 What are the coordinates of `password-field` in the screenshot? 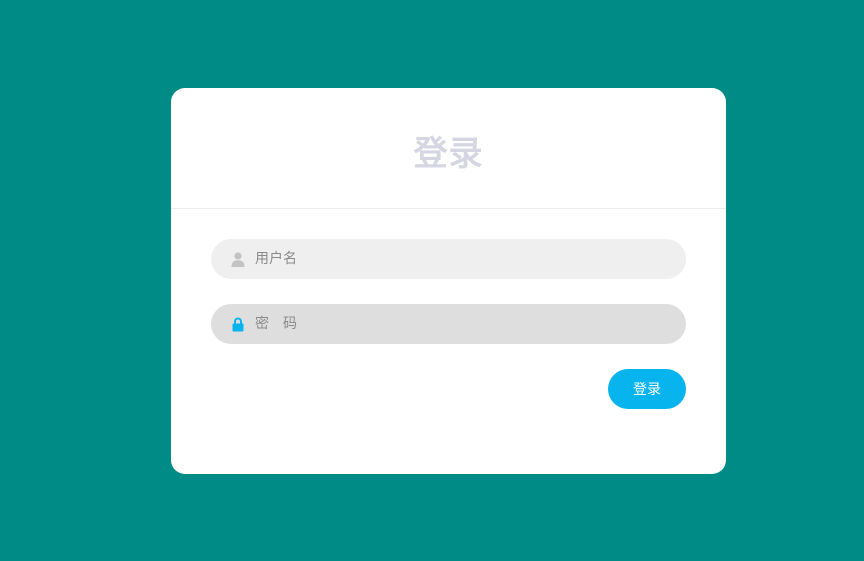 It's located at (448, 324).